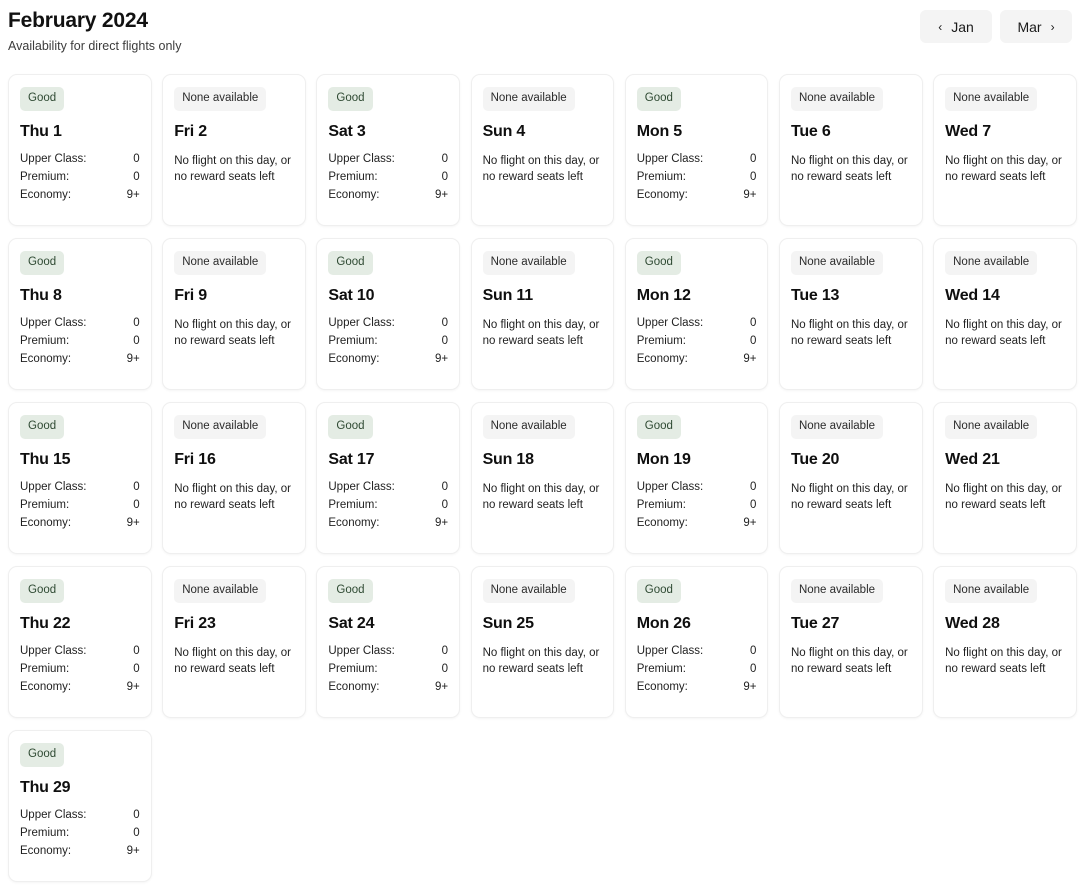 This screenshot has width=1080, height=889. I want to click on previous-month-button: ‹ Jan, so click(956, 26).